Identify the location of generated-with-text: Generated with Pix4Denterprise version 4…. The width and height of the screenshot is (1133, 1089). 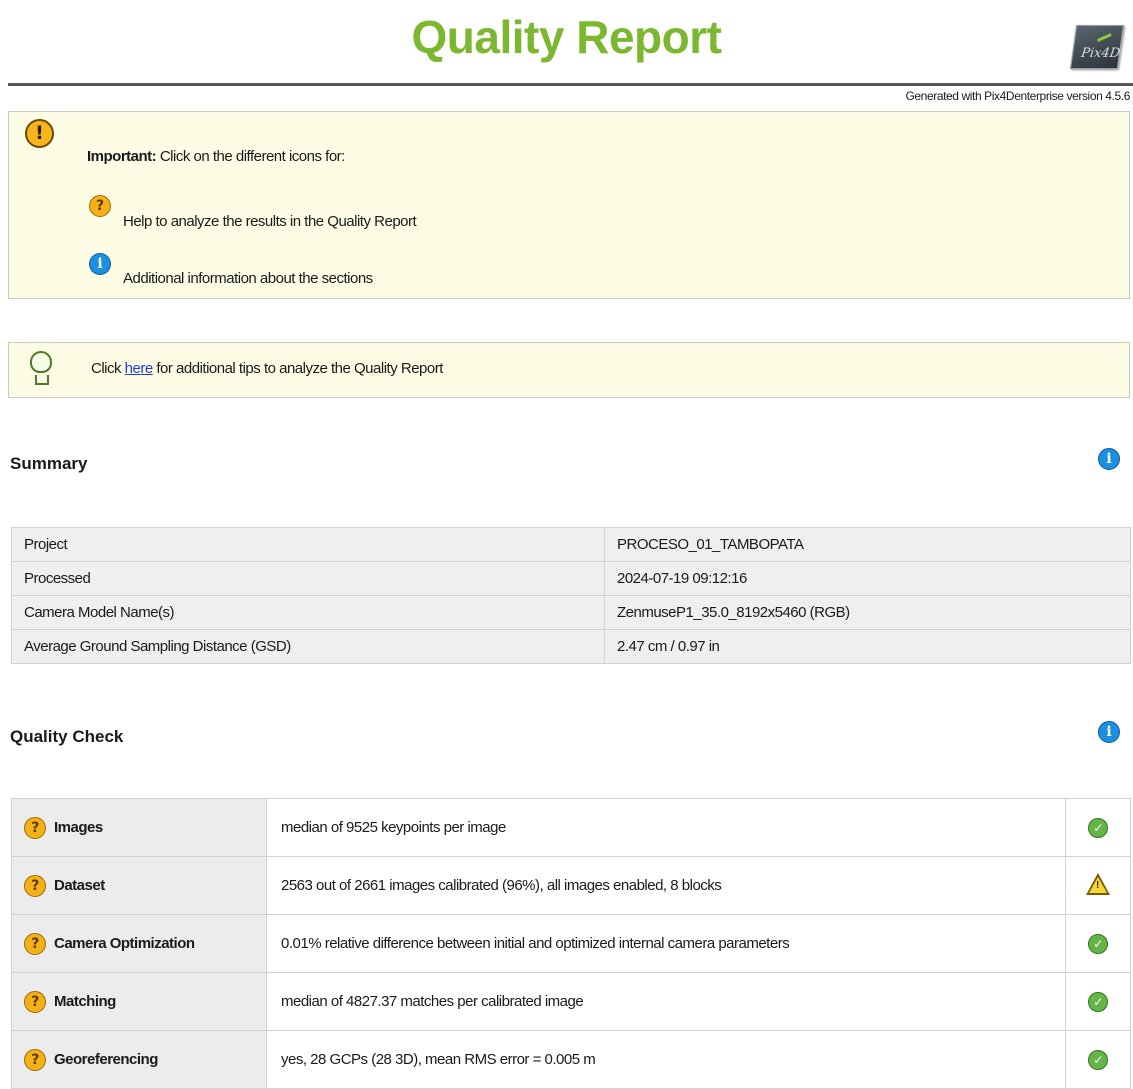
(1017, 96).